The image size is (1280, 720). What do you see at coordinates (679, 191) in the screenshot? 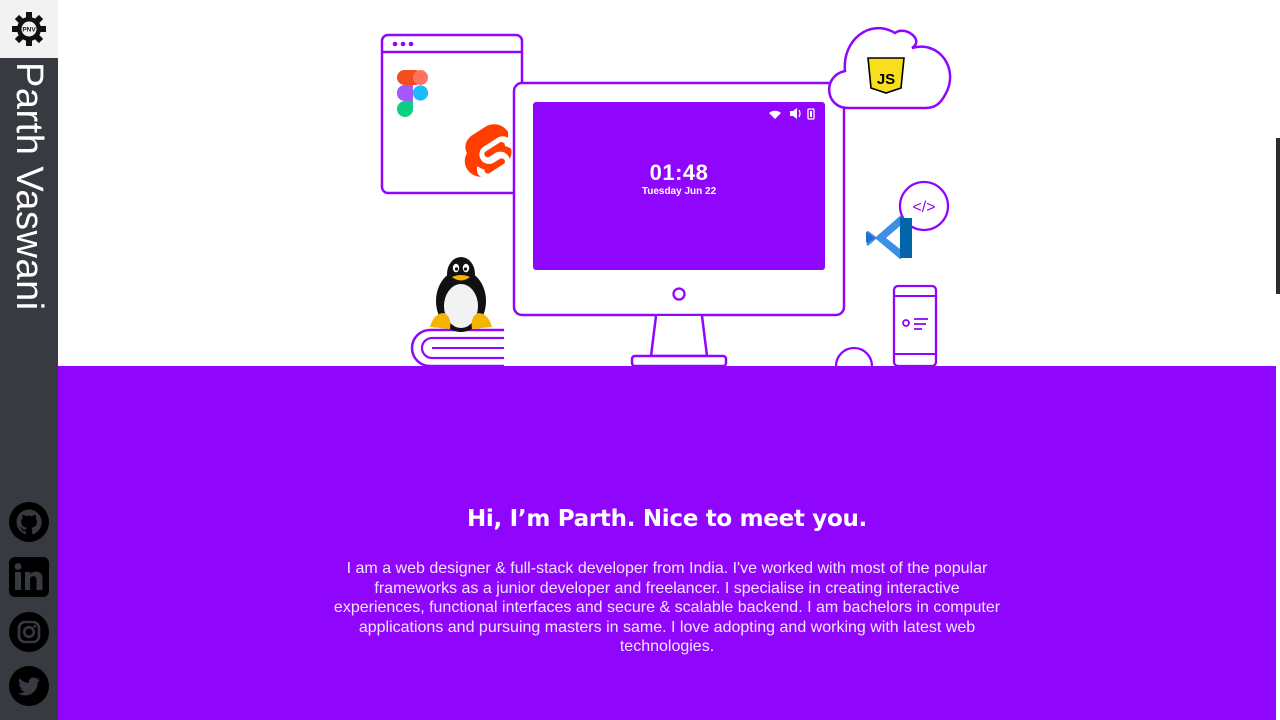
I see `screen-clock-date: Tuesday Jun 22` at bounding box center [679, 191].